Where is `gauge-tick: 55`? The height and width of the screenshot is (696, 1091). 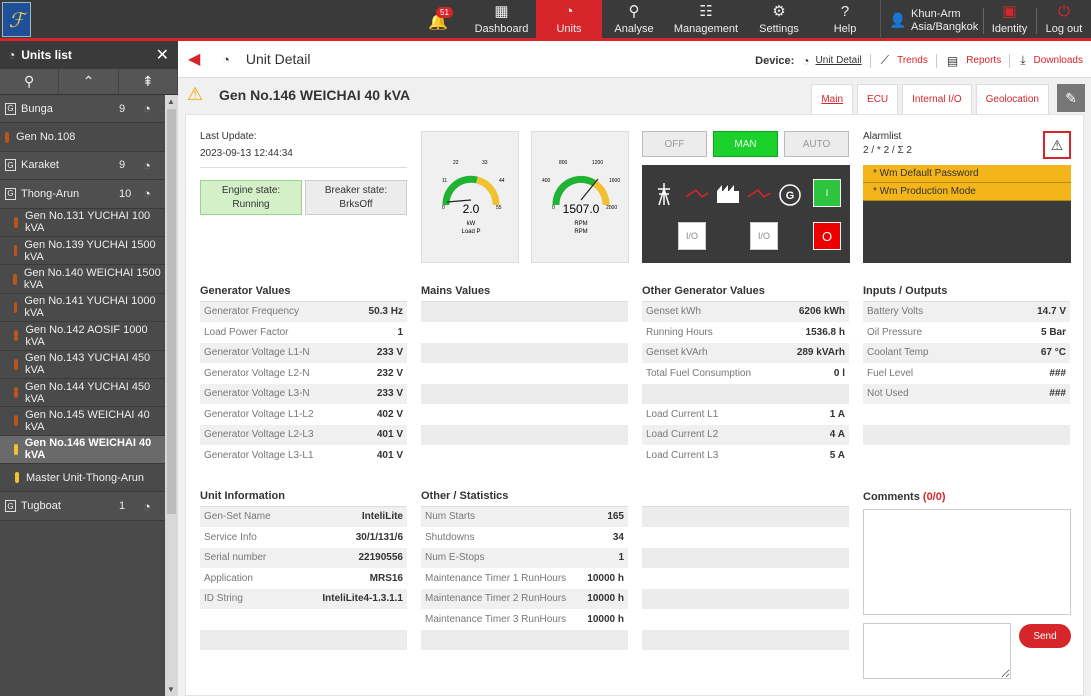
gauge-tick: 55 is located at coordinates (499, 208).